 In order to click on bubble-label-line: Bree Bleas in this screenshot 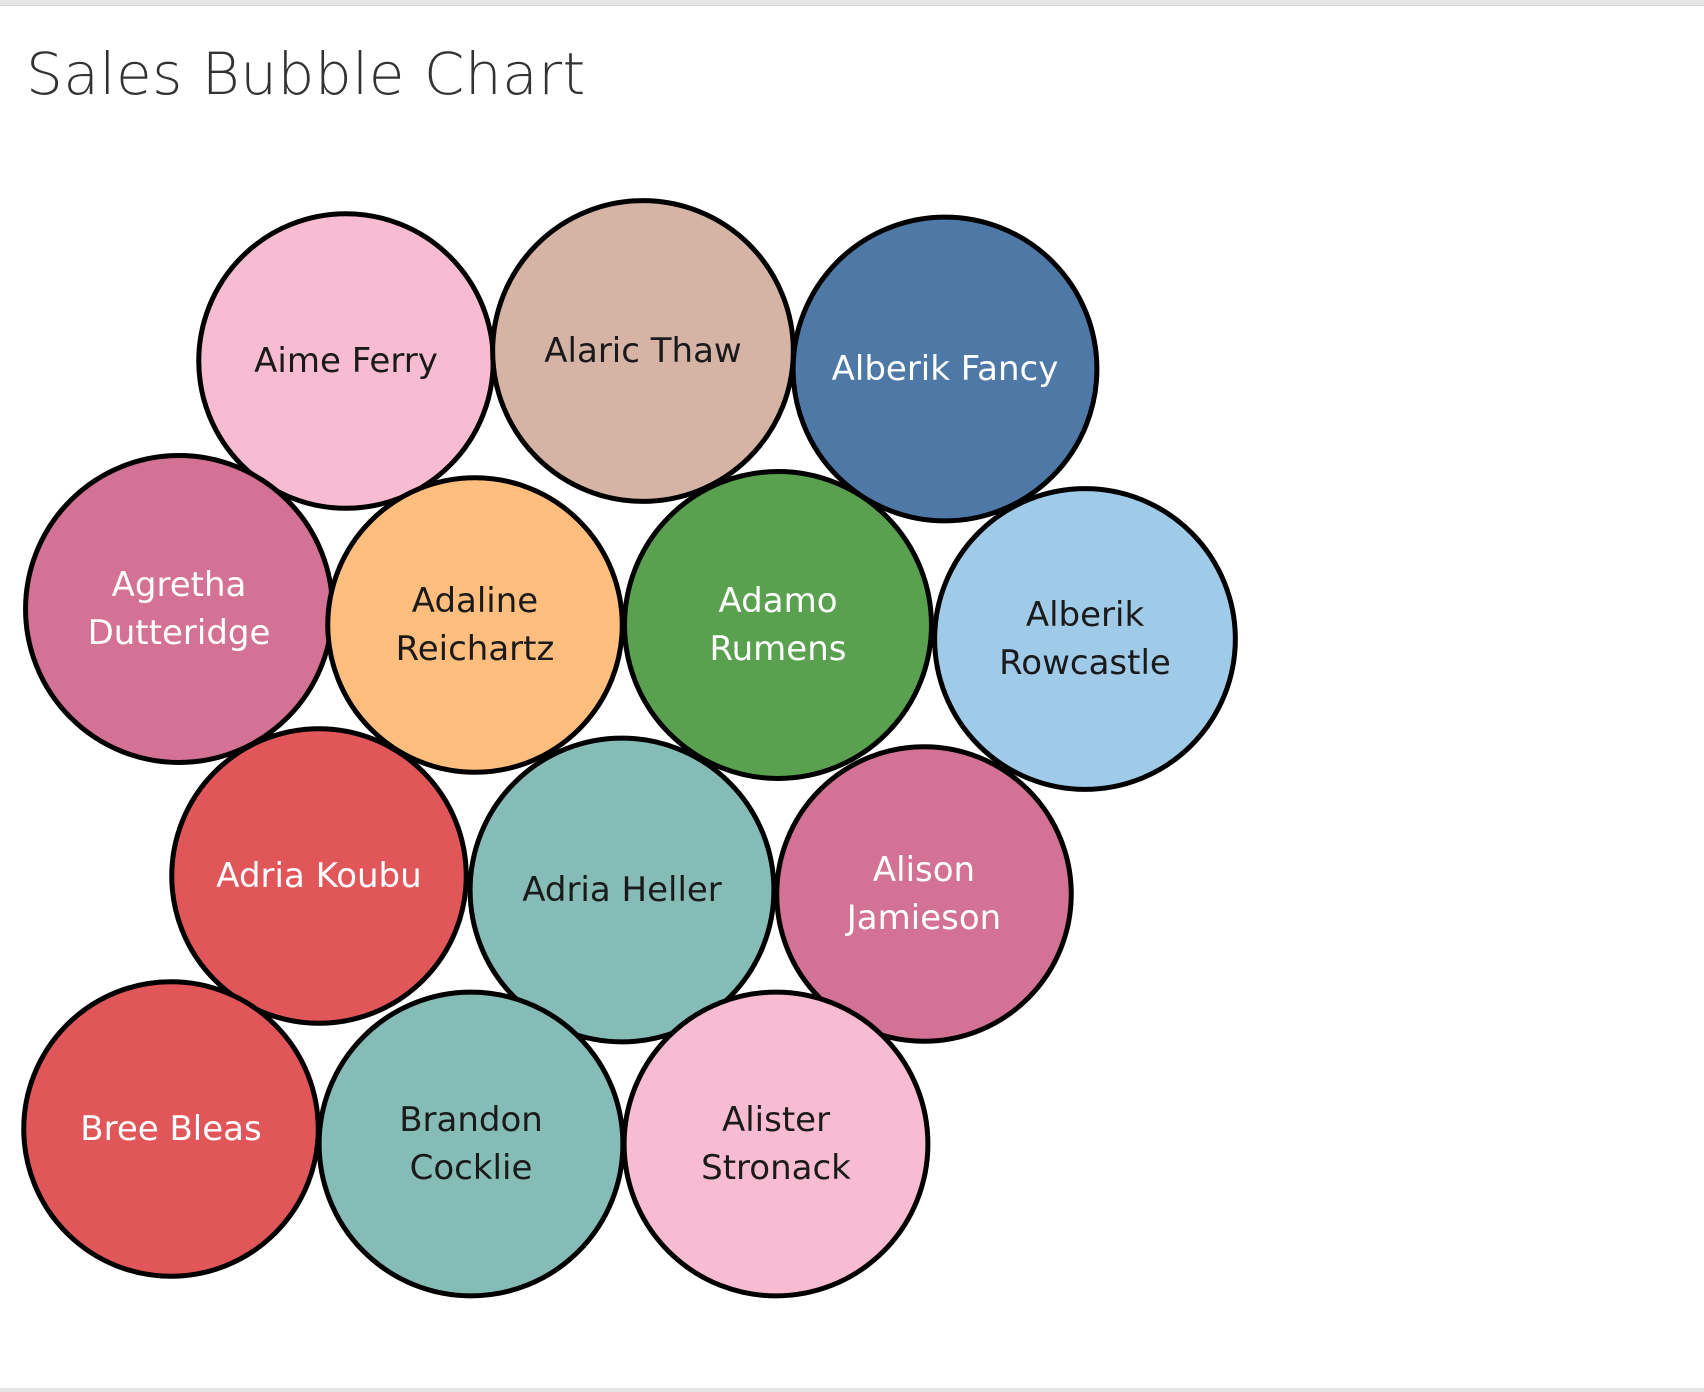, I will do `click(170, 1129)`.